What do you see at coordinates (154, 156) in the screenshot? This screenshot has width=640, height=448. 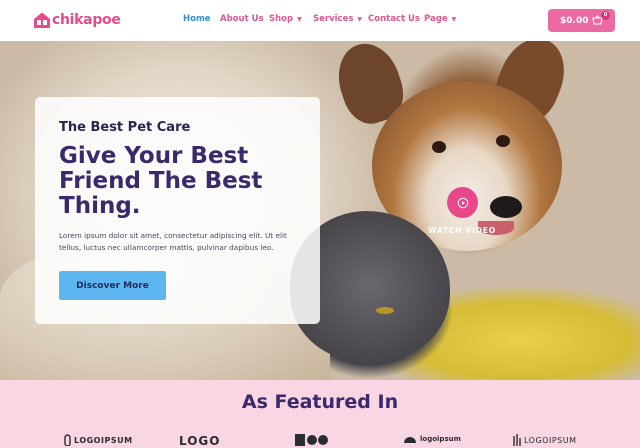 I see `hero-title-line: Give Your Best` at bounding box center [154, 156].